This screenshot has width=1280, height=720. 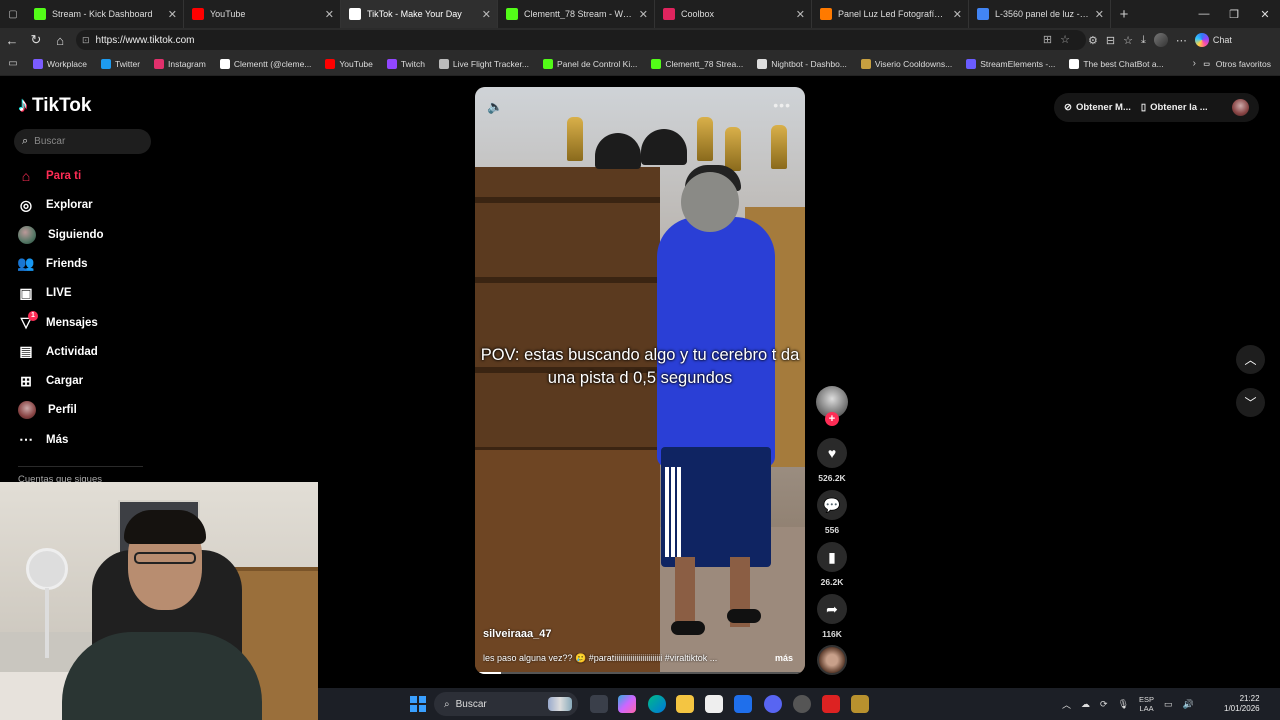 What do you see at coordinates (685, 704) in the screenshot?
I see `file-explorer-icon` at bounding box center [685, 704].